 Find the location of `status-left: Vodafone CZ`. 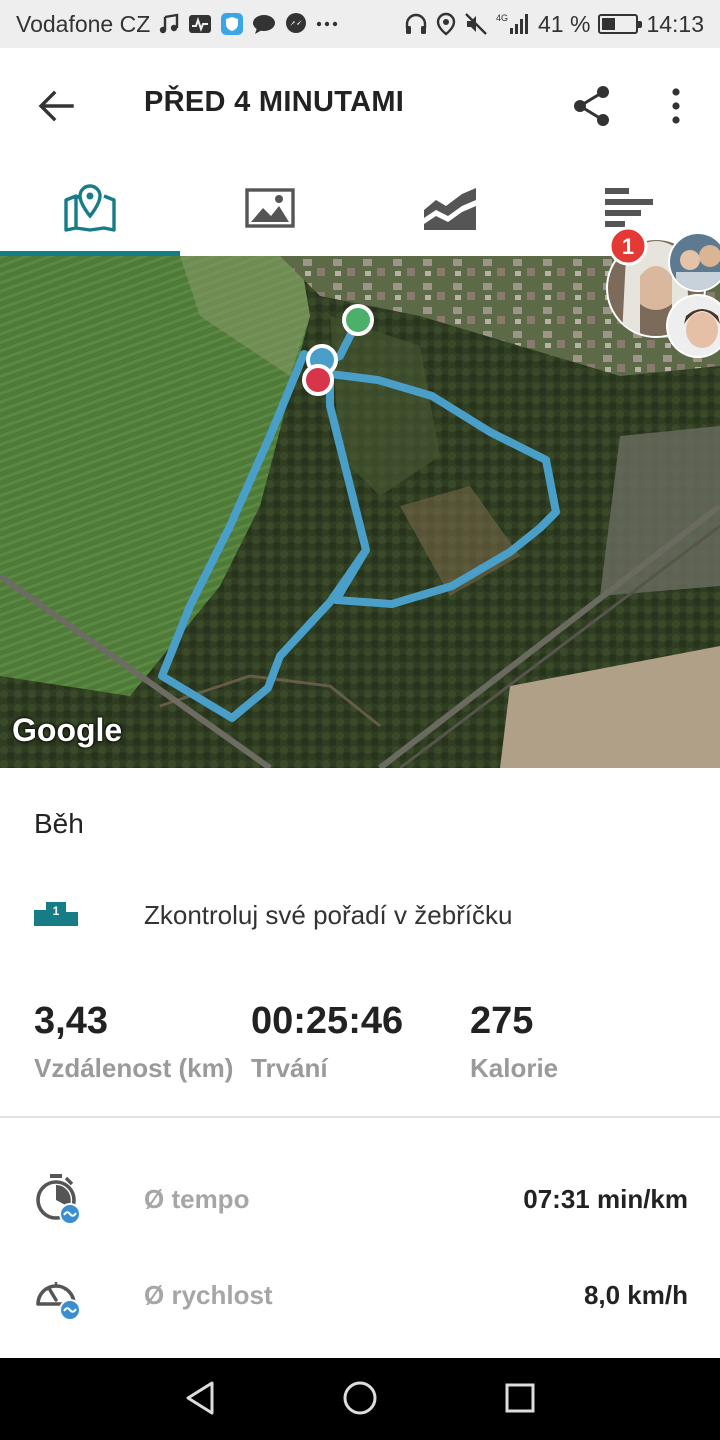

status-left: Vodafone CZ is located at coordinates (177, 24).